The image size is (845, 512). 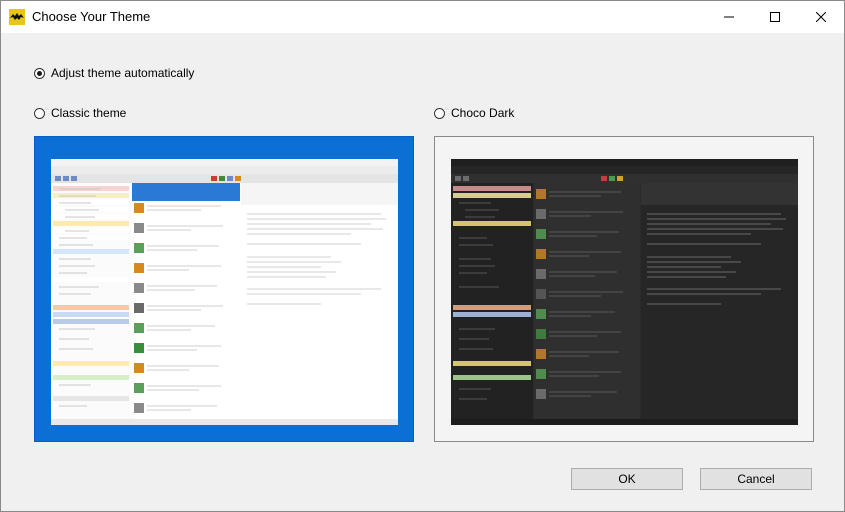 I want to click on app-bat-icon, so click(x=17, y=17).